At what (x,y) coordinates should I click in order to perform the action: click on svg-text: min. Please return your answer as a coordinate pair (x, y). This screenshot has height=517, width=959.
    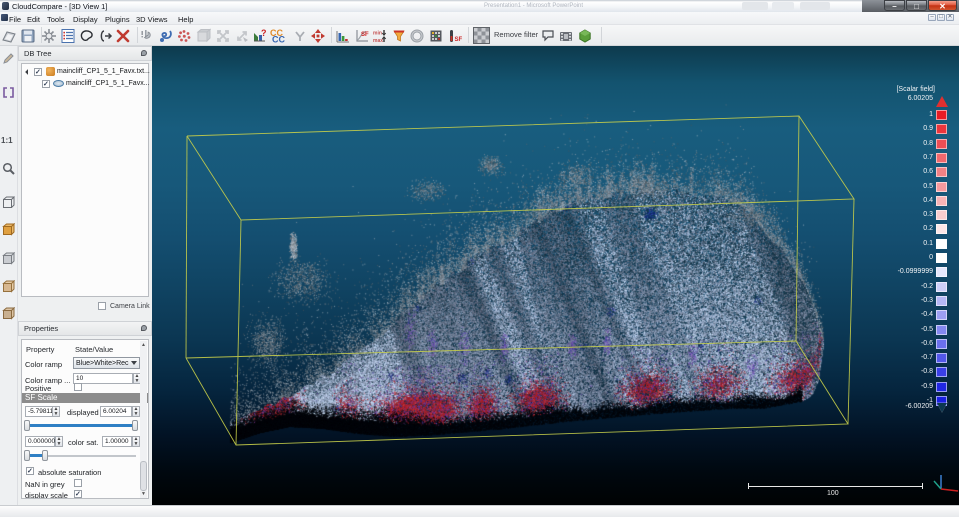
    Looking at the image, I should click on (377, 34).